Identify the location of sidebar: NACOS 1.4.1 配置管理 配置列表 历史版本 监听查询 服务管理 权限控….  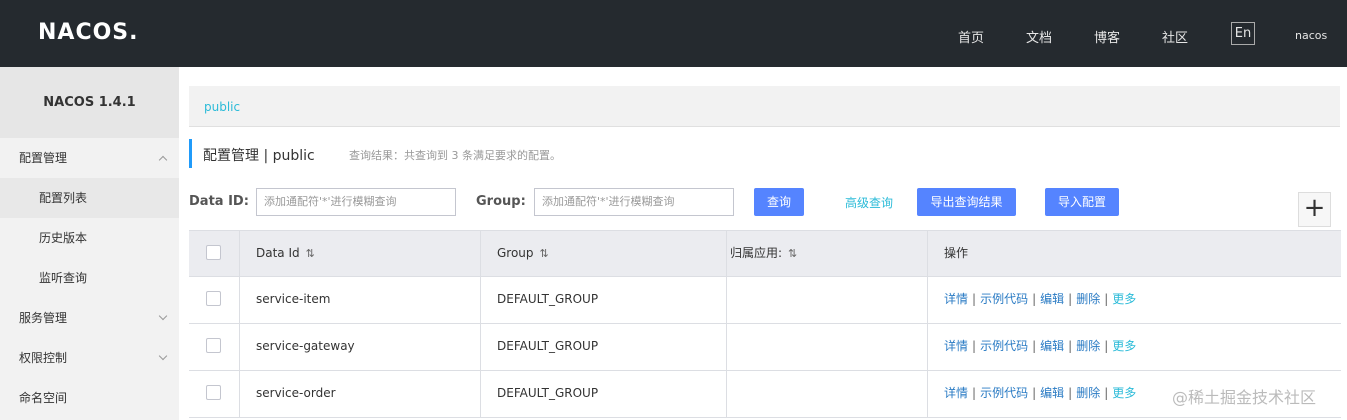
(89, 243).